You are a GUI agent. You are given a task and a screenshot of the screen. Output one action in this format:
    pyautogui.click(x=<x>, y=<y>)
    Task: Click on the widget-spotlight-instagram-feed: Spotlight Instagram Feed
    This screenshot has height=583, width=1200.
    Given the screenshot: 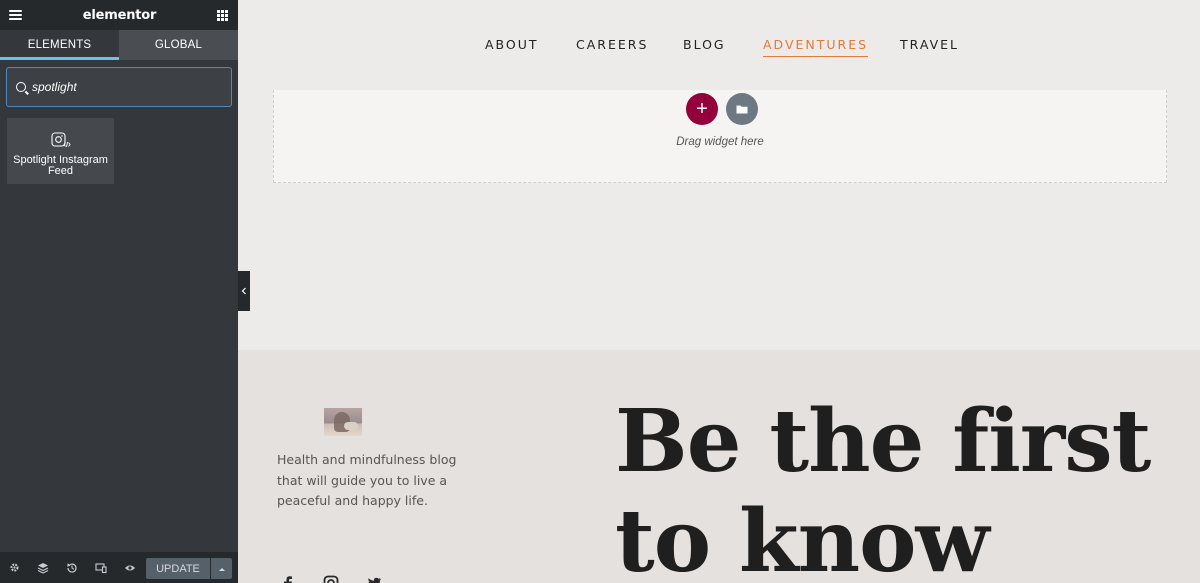 What is the action you would take?
    pyautogui.click(x=60, y=151)
    